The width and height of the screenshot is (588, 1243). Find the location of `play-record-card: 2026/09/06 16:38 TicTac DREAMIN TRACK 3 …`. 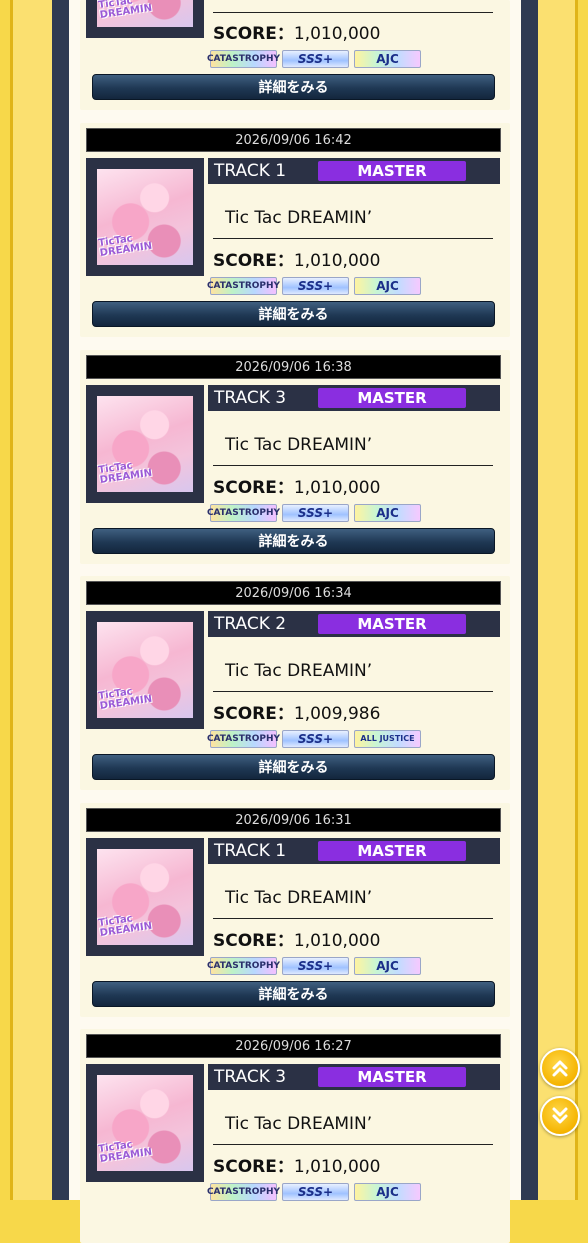

play-record-card: 2026/09/06 16:38 TicTac DREAMIN TRACK 3 … is located at coordinates (295, 457).